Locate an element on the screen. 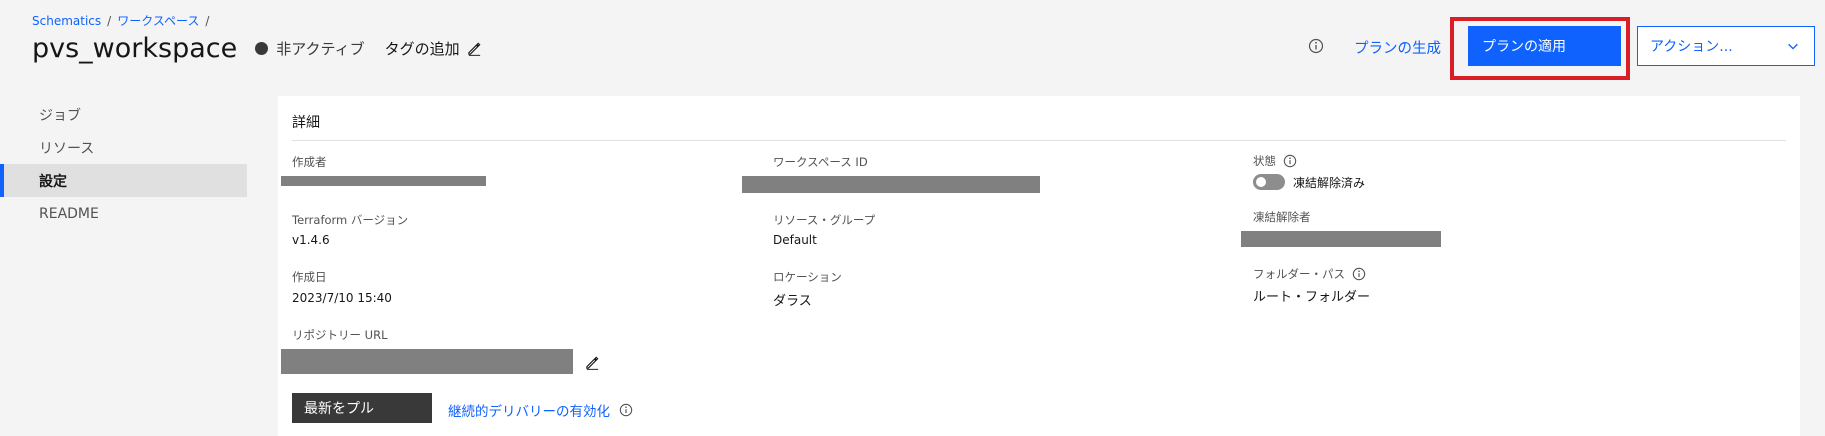  breadcrumb: Schematics / ワークスペース / is located at coordinates (120, 20).